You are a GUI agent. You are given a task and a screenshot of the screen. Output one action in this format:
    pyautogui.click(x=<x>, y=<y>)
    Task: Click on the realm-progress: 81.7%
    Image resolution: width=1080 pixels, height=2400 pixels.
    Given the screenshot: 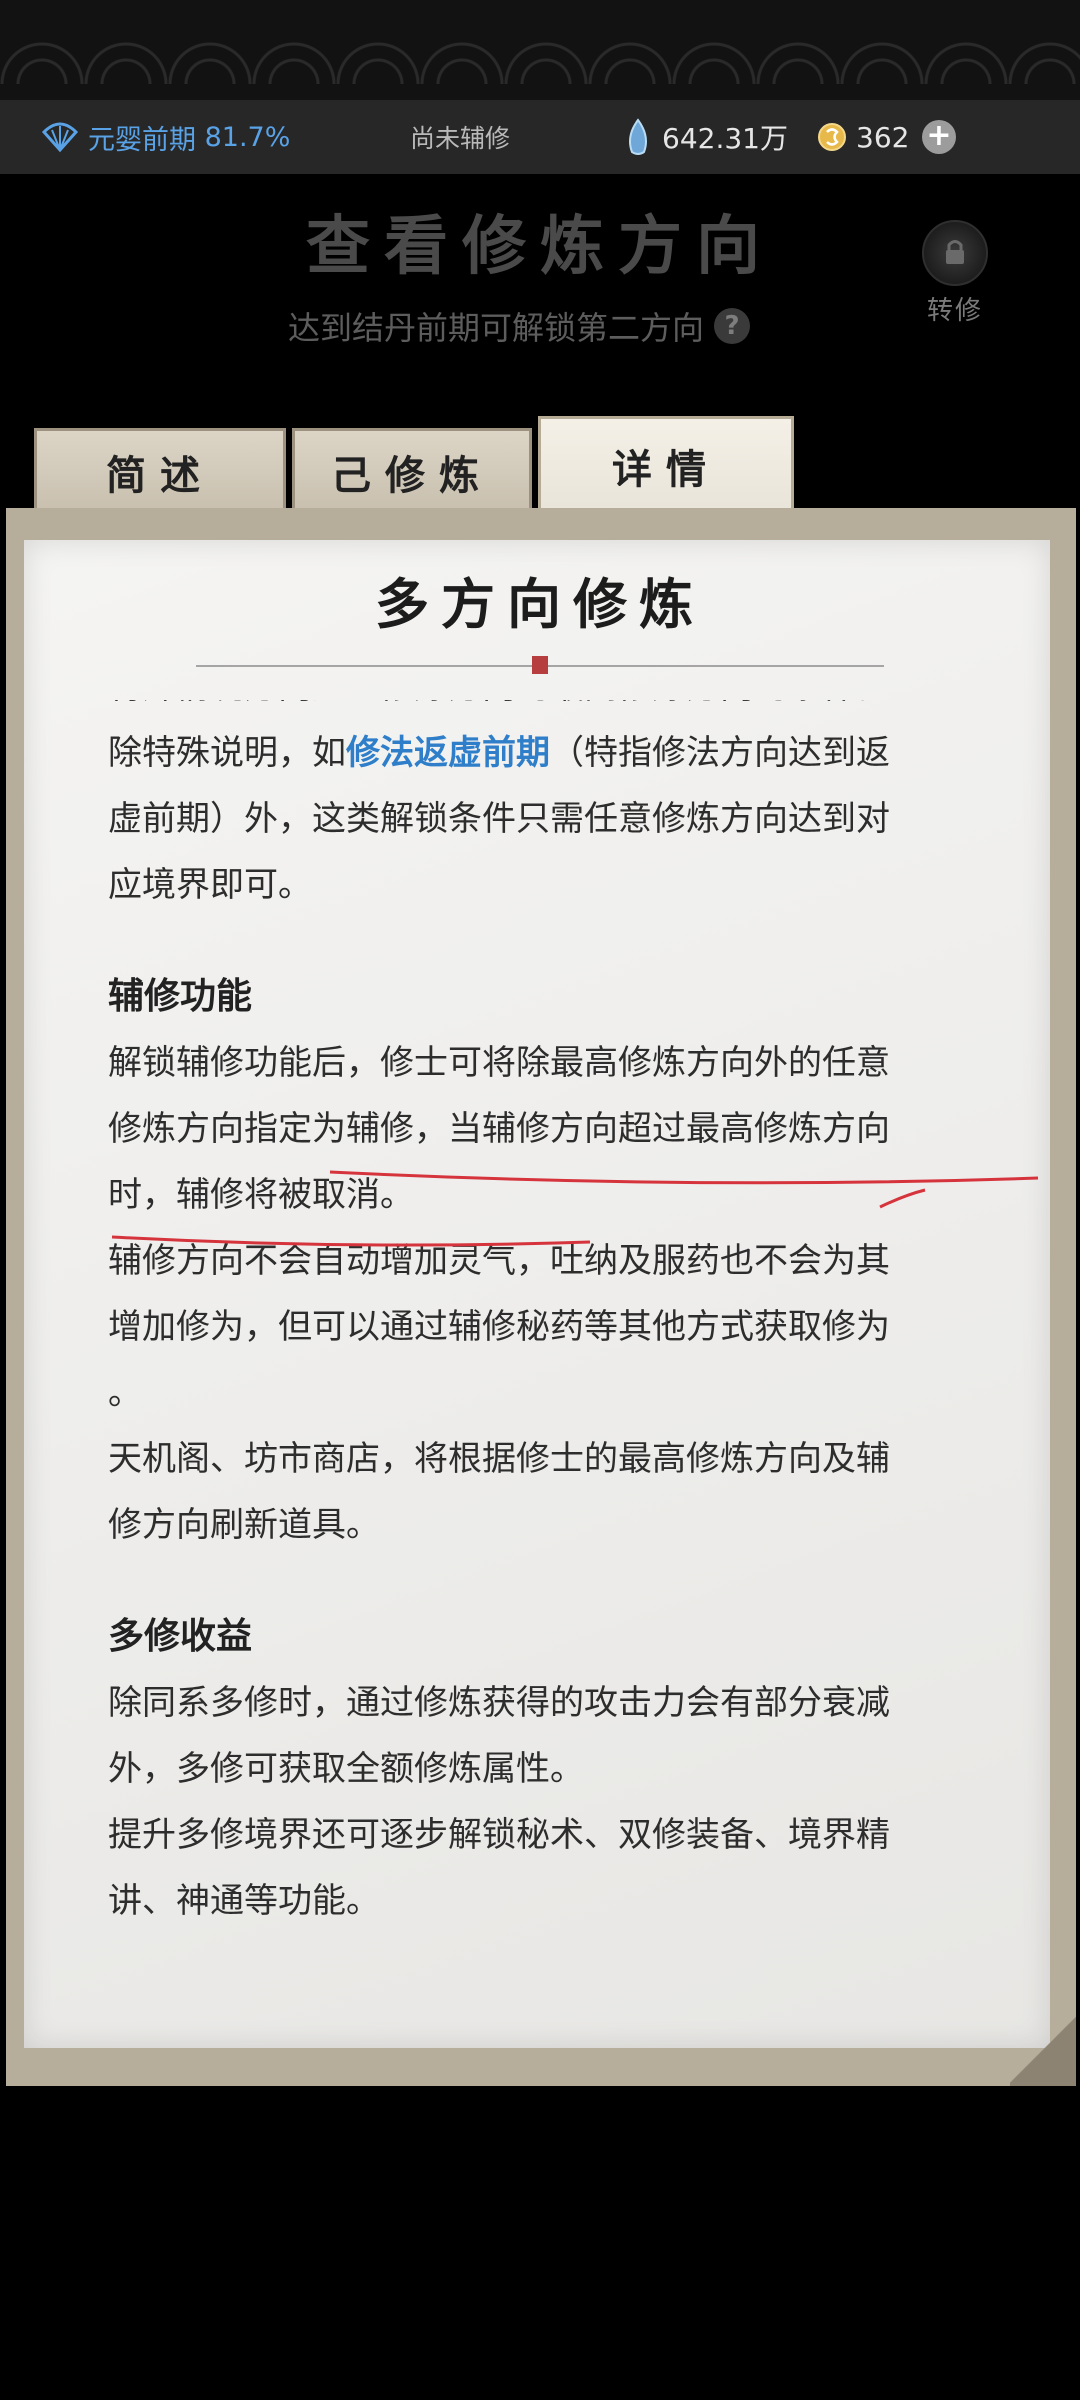 What is the action you would take?
    pyautogui.click(x=247, y=137)
    